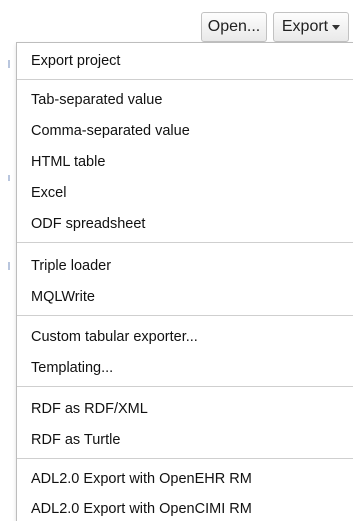 The width and height of the screenshot is (353, 521). Describe the element at coordinates (185, 224) in the screenshot. I see `menu-item-odf-spreadsheet: ODF spreadsheet` at that location.